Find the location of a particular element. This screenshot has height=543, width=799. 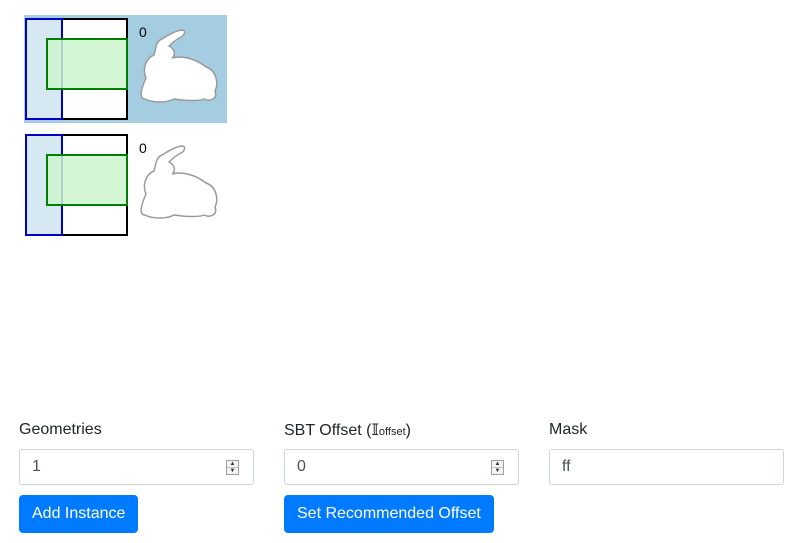

sbt-offset-value: 0 is located at coordinates (301, 466).